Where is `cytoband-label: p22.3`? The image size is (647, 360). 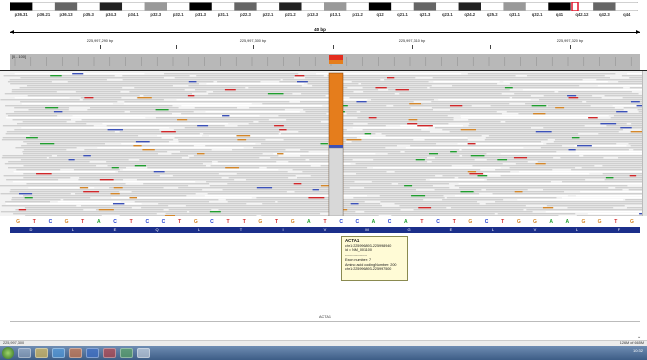 cytoband-label: p22.3 is located at coordinates (245, 14).